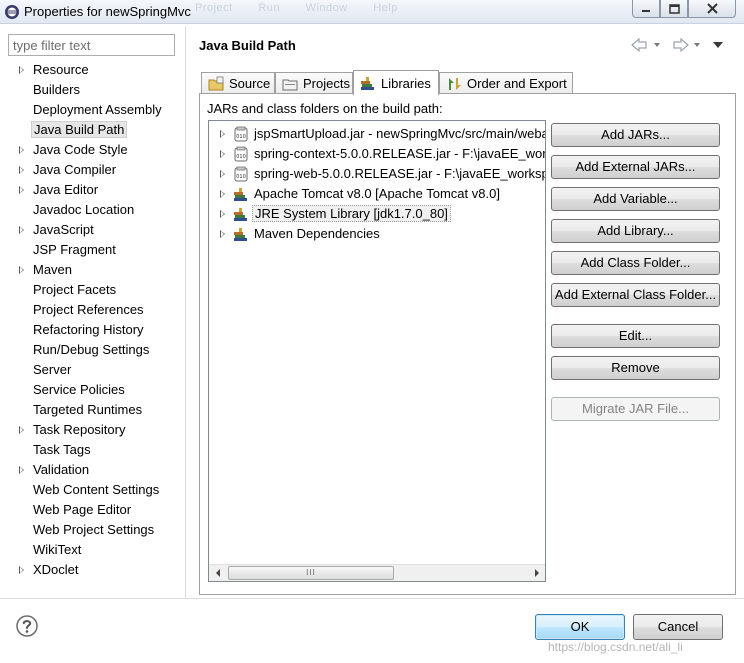 This screenshot has height=663, width=744. I want to click on nav-item-web-project-settings: Web Project Settings, so click(96, 530).